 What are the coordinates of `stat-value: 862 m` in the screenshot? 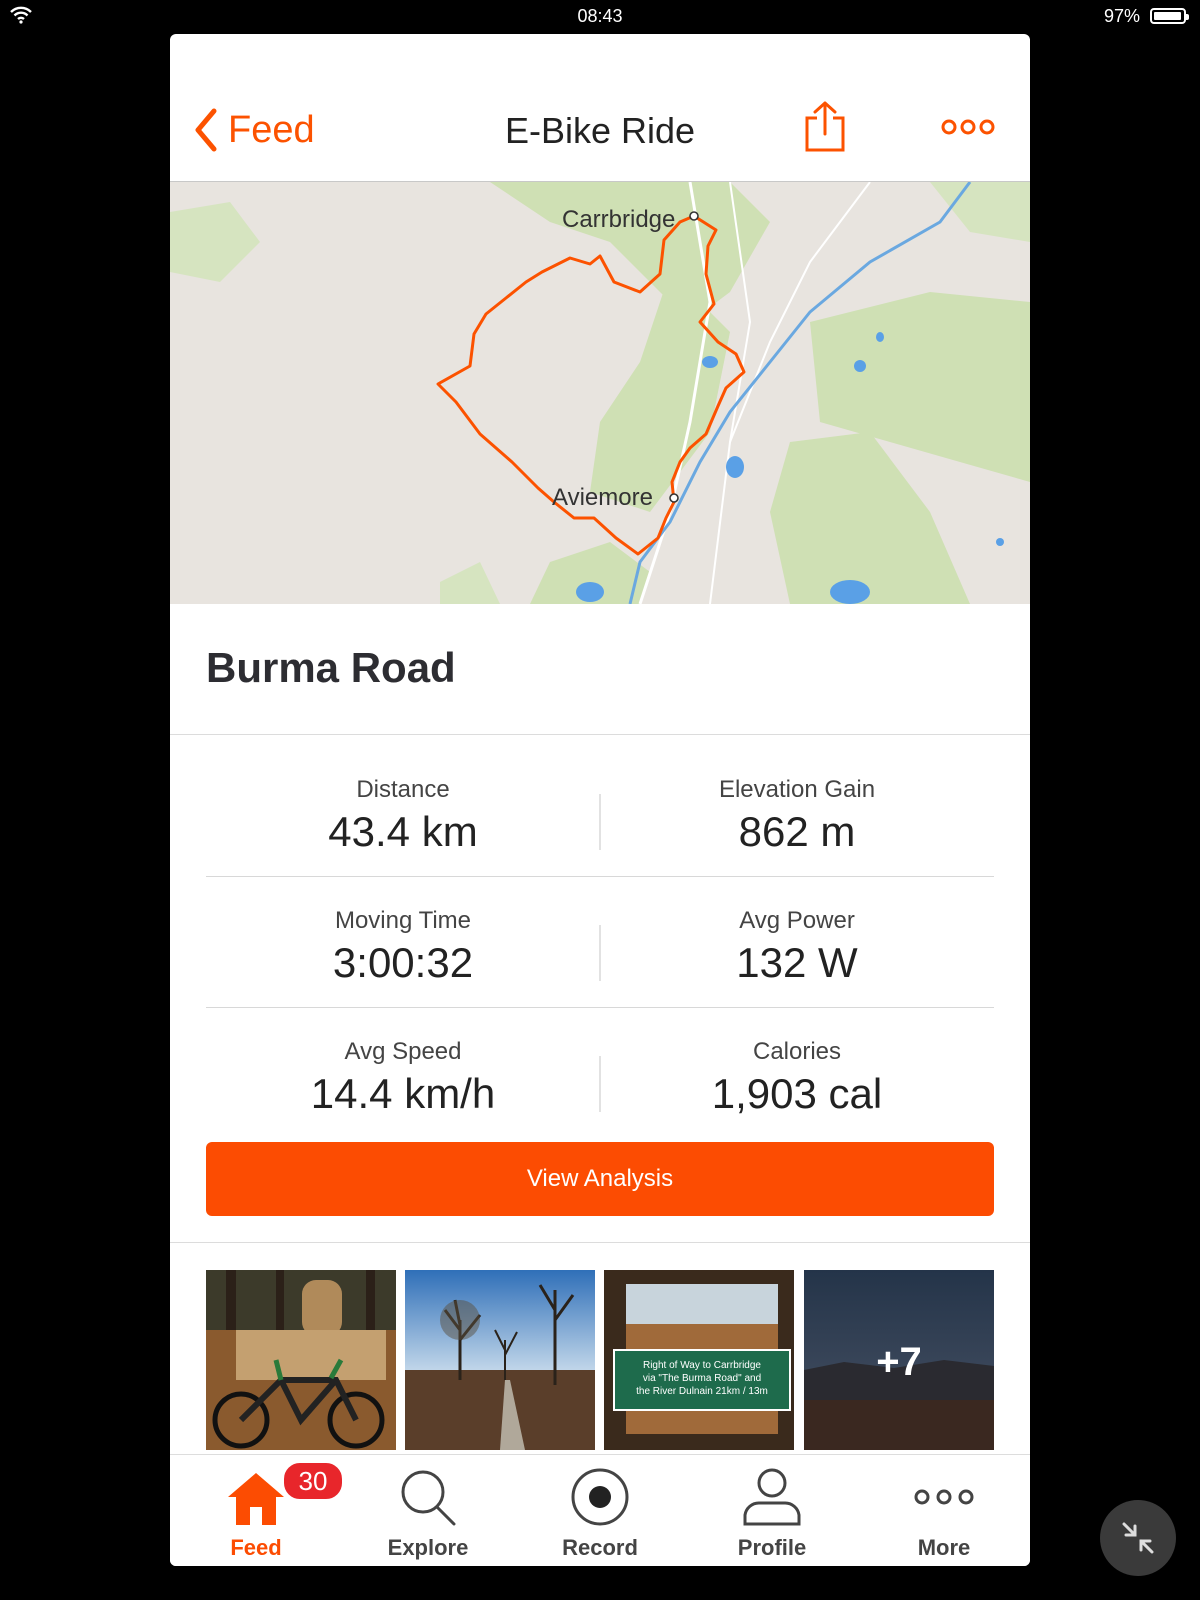 It's located at (797, 831).